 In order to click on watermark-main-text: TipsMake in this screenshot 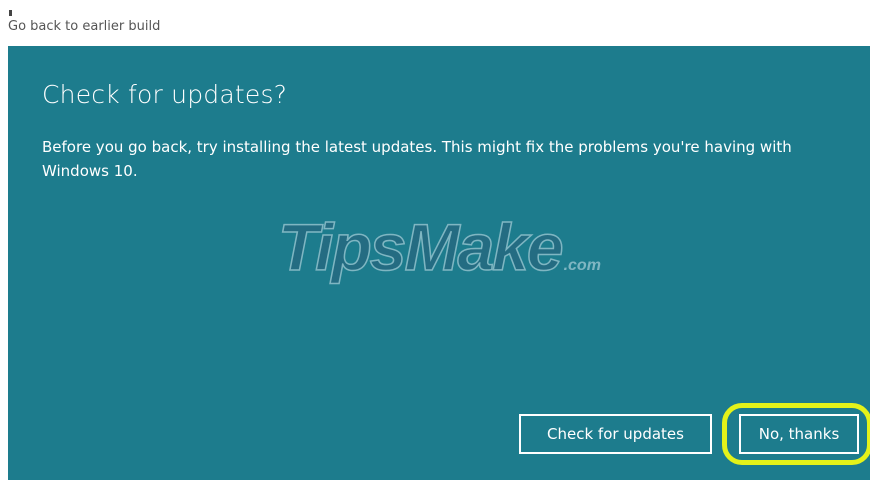, I will do `click(420, 247)`.